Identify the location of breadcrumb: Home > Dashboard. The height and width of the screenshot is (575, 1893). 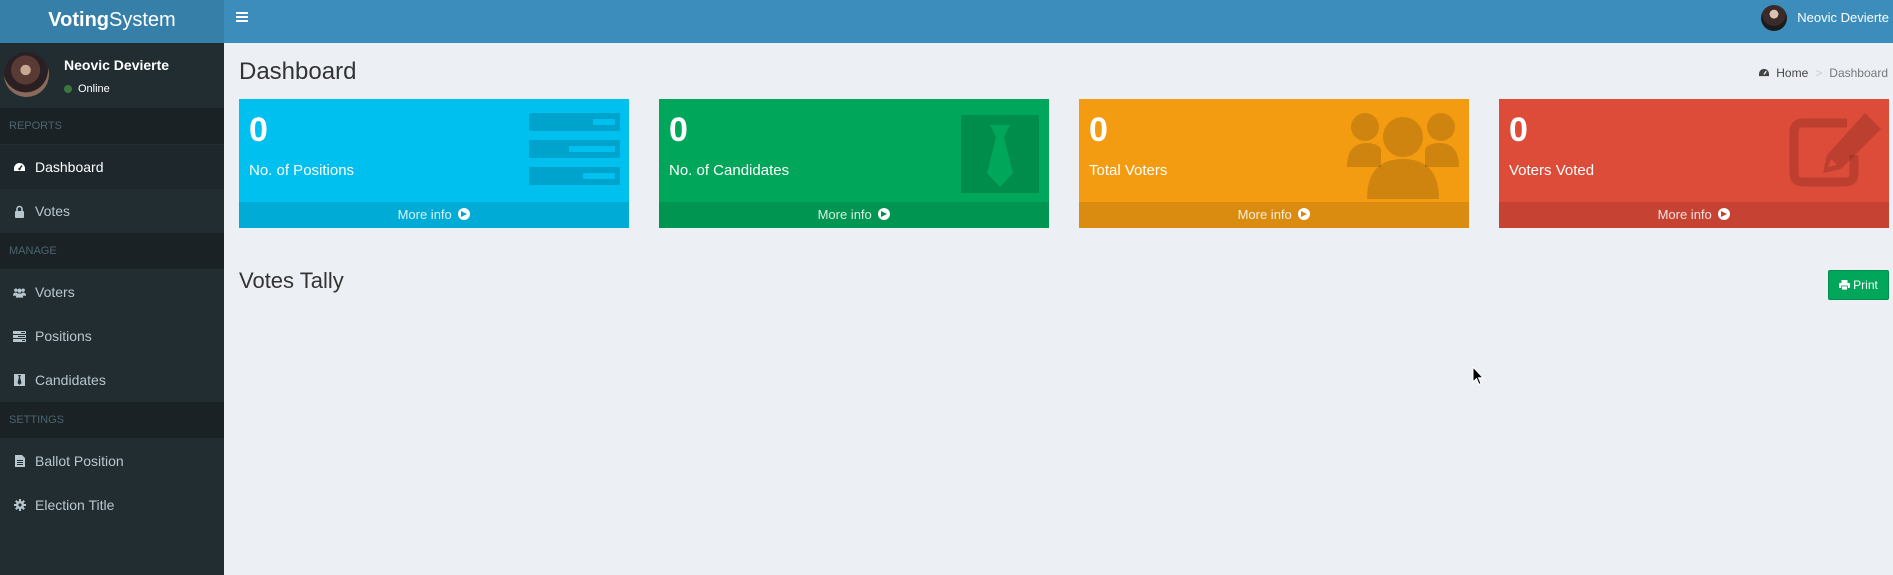
(1823, 73).